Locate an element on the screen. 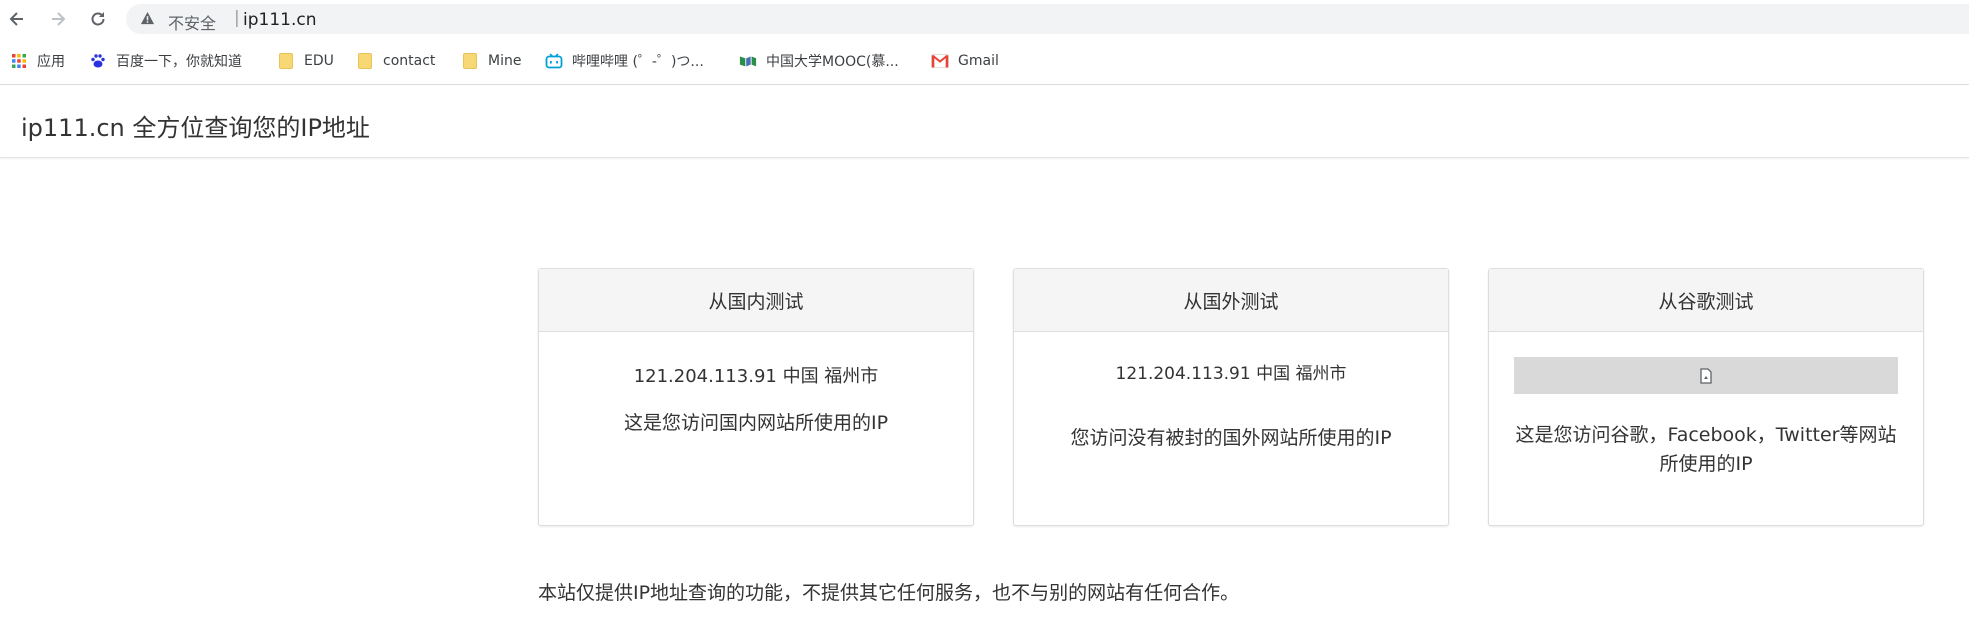 This screenshot has width=1969, height=633. card-description: 这是您访问谷歌，Facebook，Twitter等网站 所使用的IP is located at coordinates (1706, 450).